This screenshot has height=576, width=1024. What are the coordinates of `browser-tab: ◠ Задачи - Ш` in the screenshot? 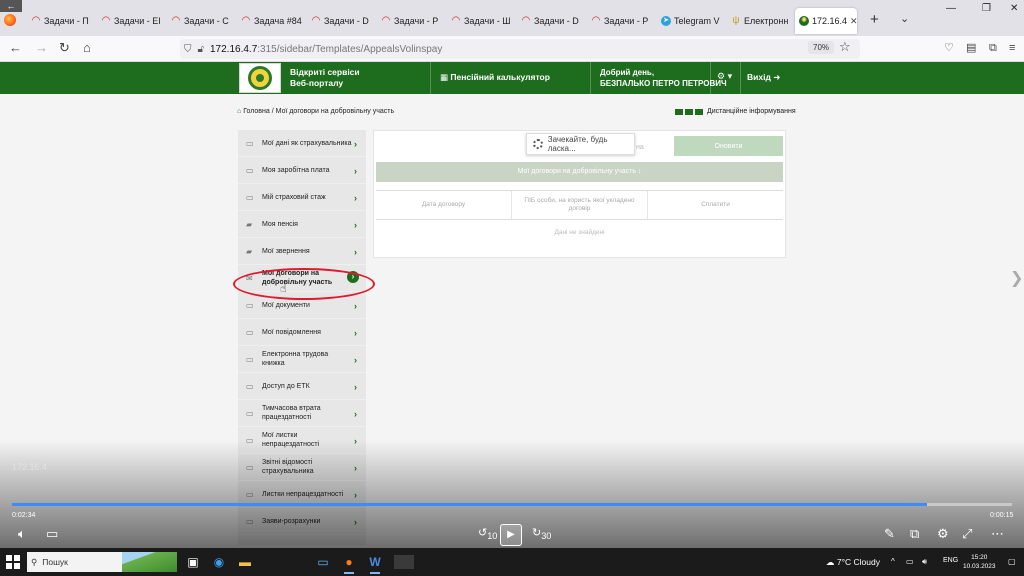 It's located at (481, 21).